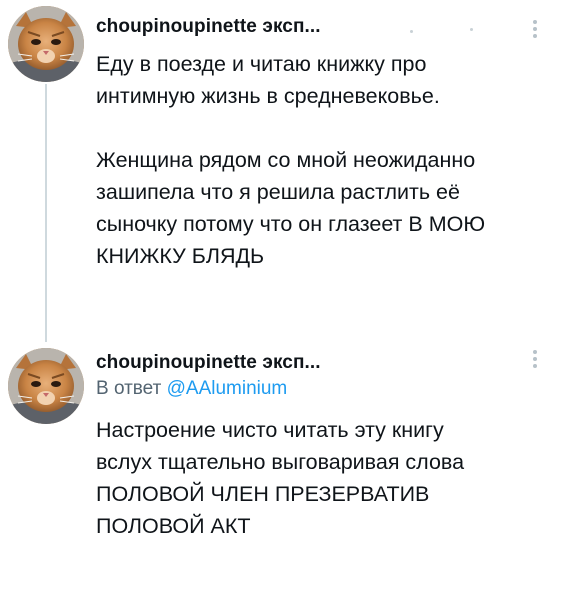 The image size is (562, 604). What do you see at coordinates (455, 31) in the screenshot?
I see `decorative-dots` at bounding box center [455, 31].